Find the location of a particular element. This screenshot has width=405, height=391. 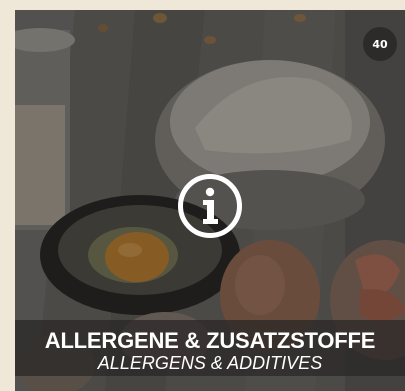

tile-title: ALLERGENE & ZUSATZSTOFFE is located at coordinates (210, 340).